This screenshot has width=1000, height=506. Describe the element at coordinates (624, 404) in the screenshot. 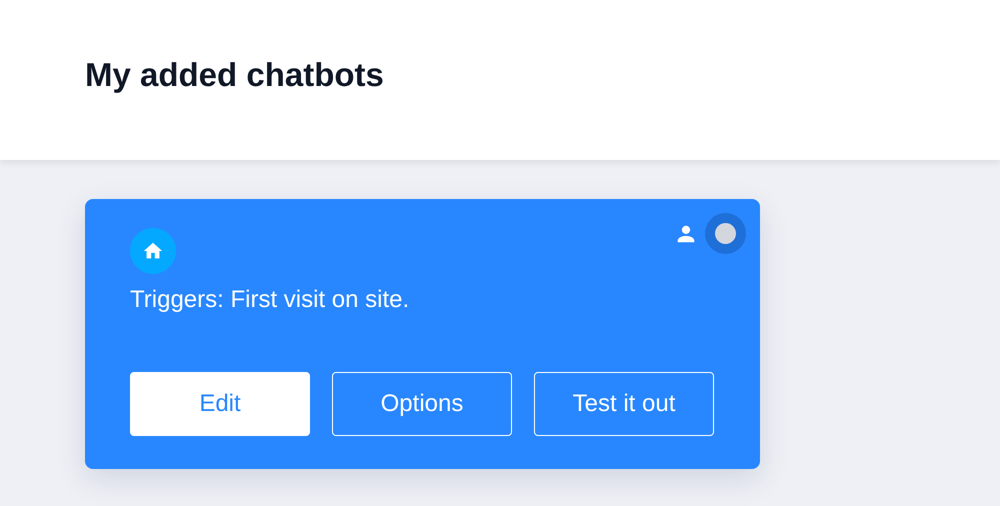

I see `outline-button: Test it out` at that location.